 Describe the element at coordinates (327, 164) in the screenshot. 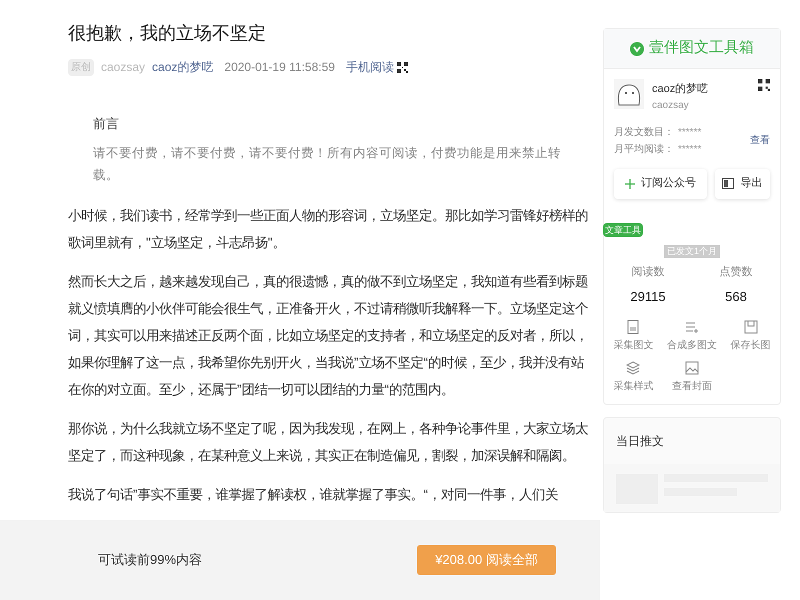

I see `preface-text: 请不要付费，请不要付费，请不要付费！所有内容可阅读，付费功能是用来禁止转载。` at that location.